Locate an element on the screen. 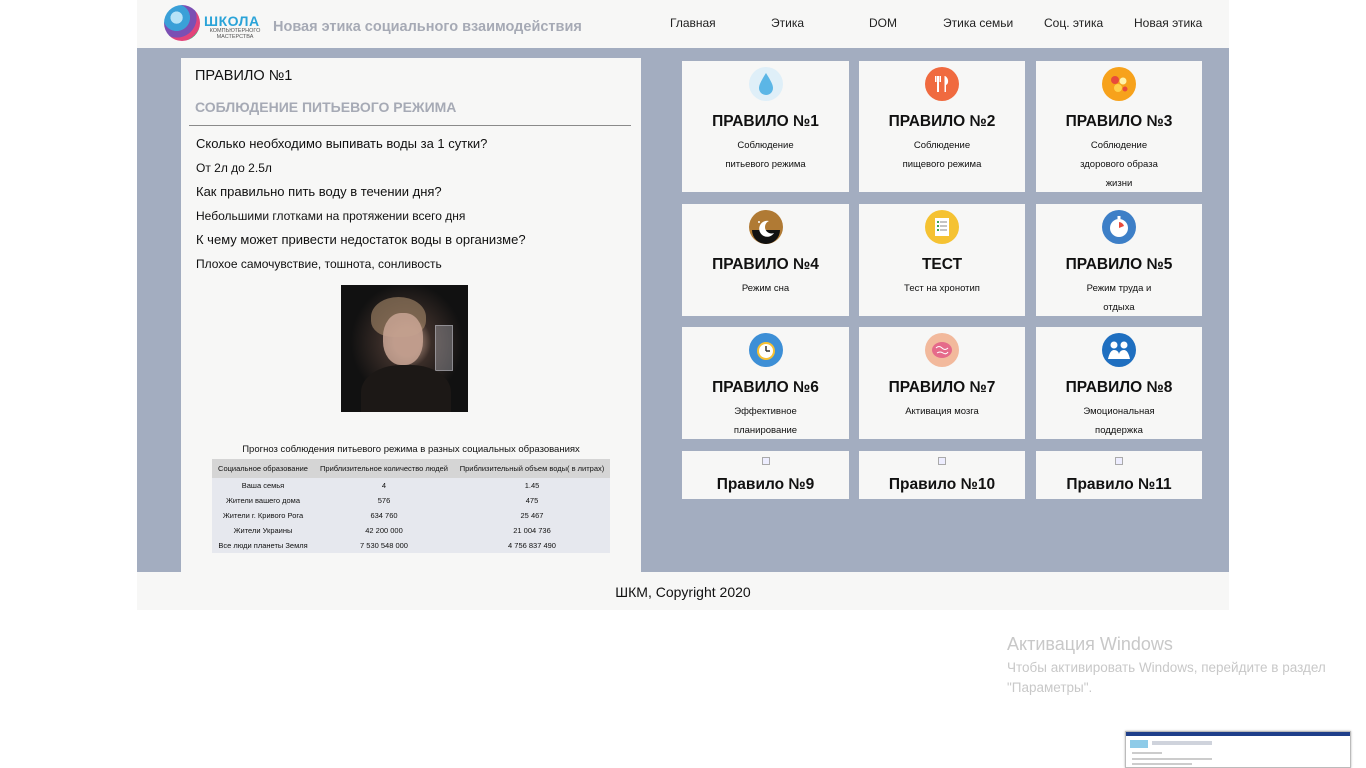  card-rule-5: ПРАВИЛО №5 Режим труда и отдыха is located at coordinates (1119, 260).